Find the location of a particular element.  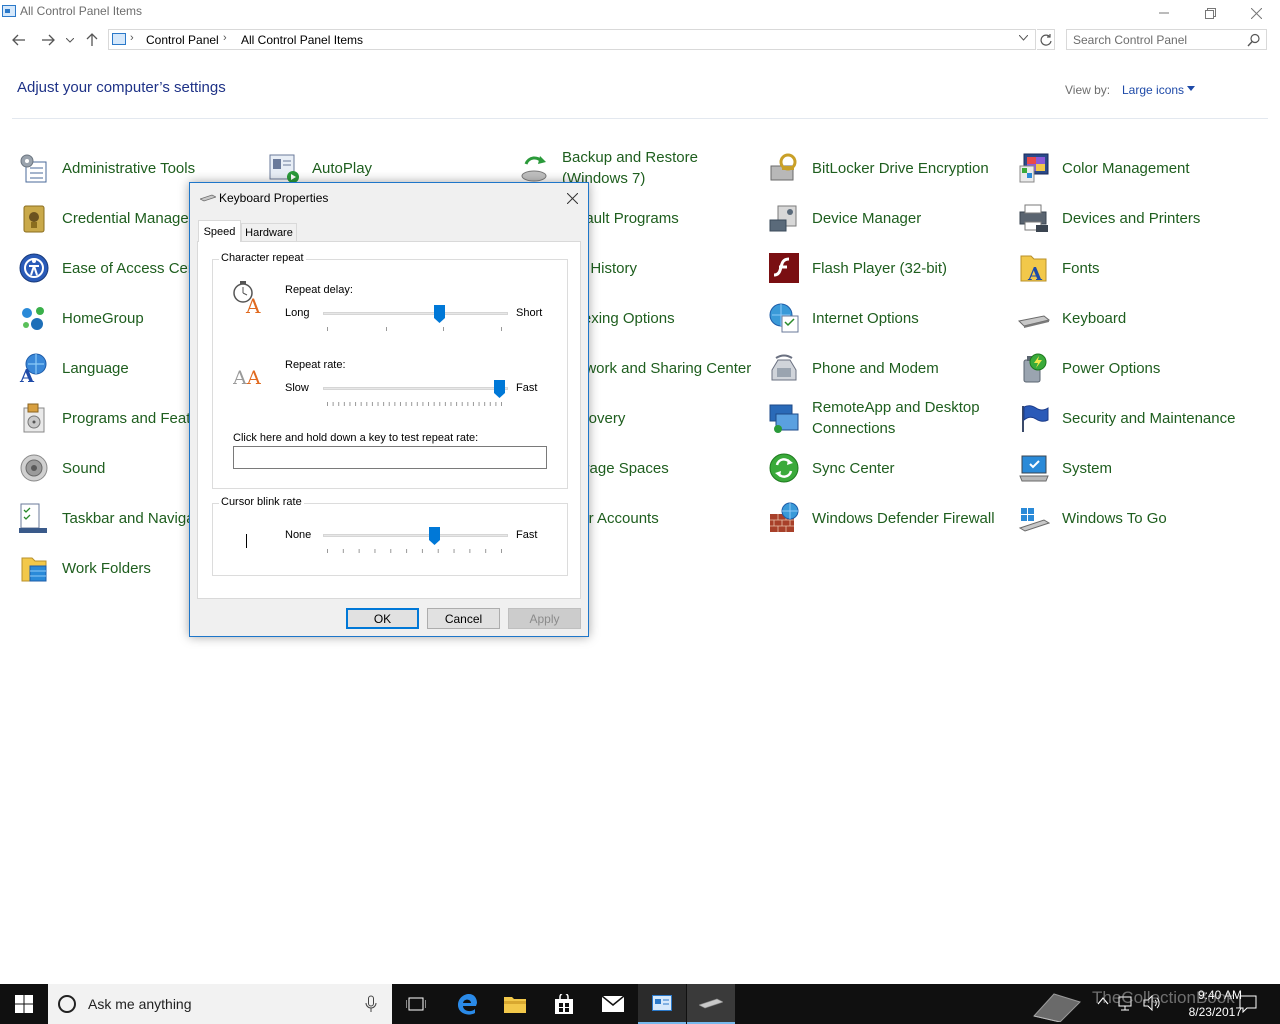

cortana-search-text: Ask me anything is located at coordinates (140, 1004).